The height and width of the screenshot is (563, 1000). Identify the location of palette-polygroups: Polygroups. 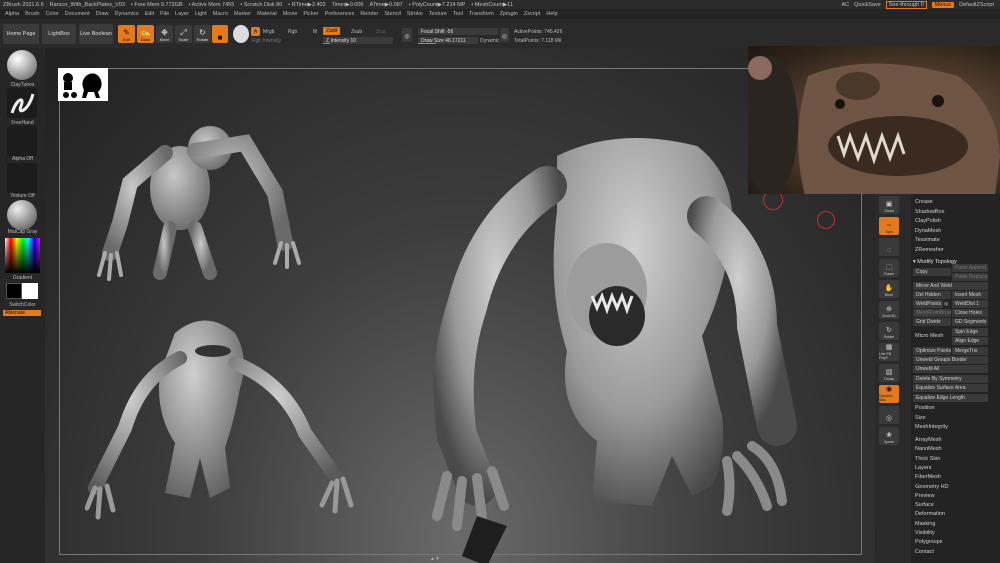
(929, 542).